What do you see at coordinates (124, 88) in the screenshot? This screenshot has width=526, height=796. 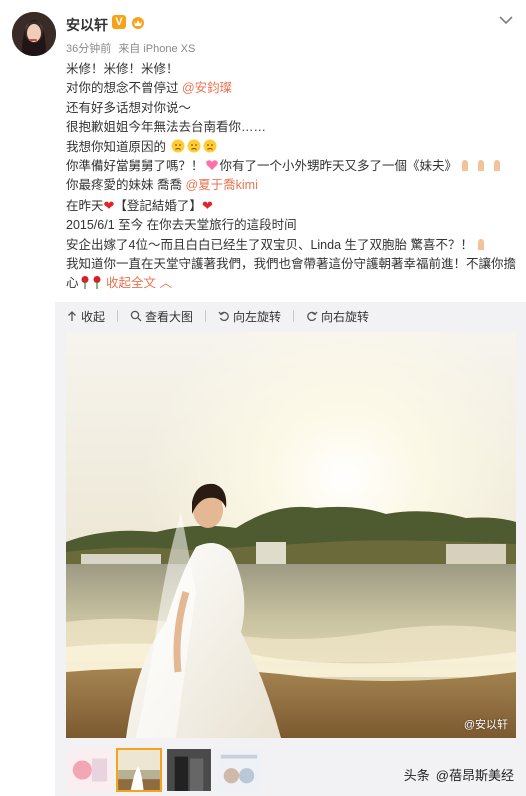 I see `post-text: 对你的想念不曾停过` at bounding box center [124, 88].